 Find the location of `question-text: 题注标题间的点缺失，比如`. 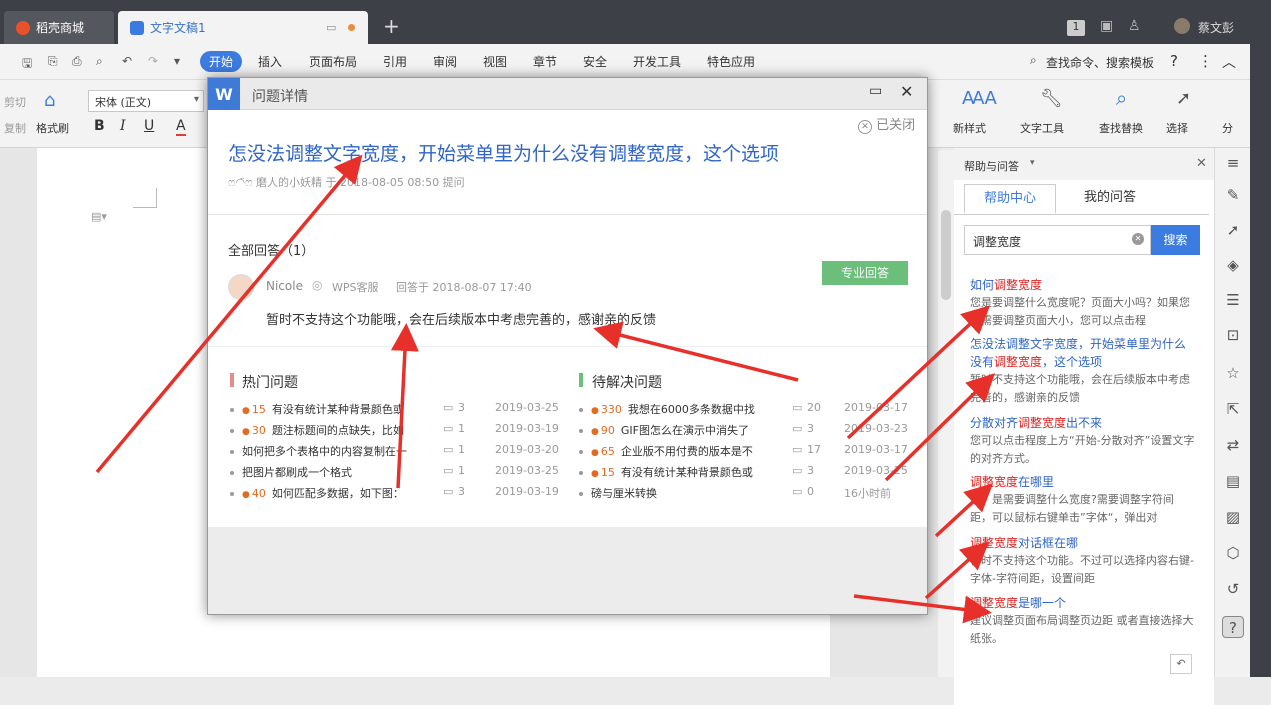

question-text: 题注标题间的点缺失，比如 is located at coordinates (338, 430).